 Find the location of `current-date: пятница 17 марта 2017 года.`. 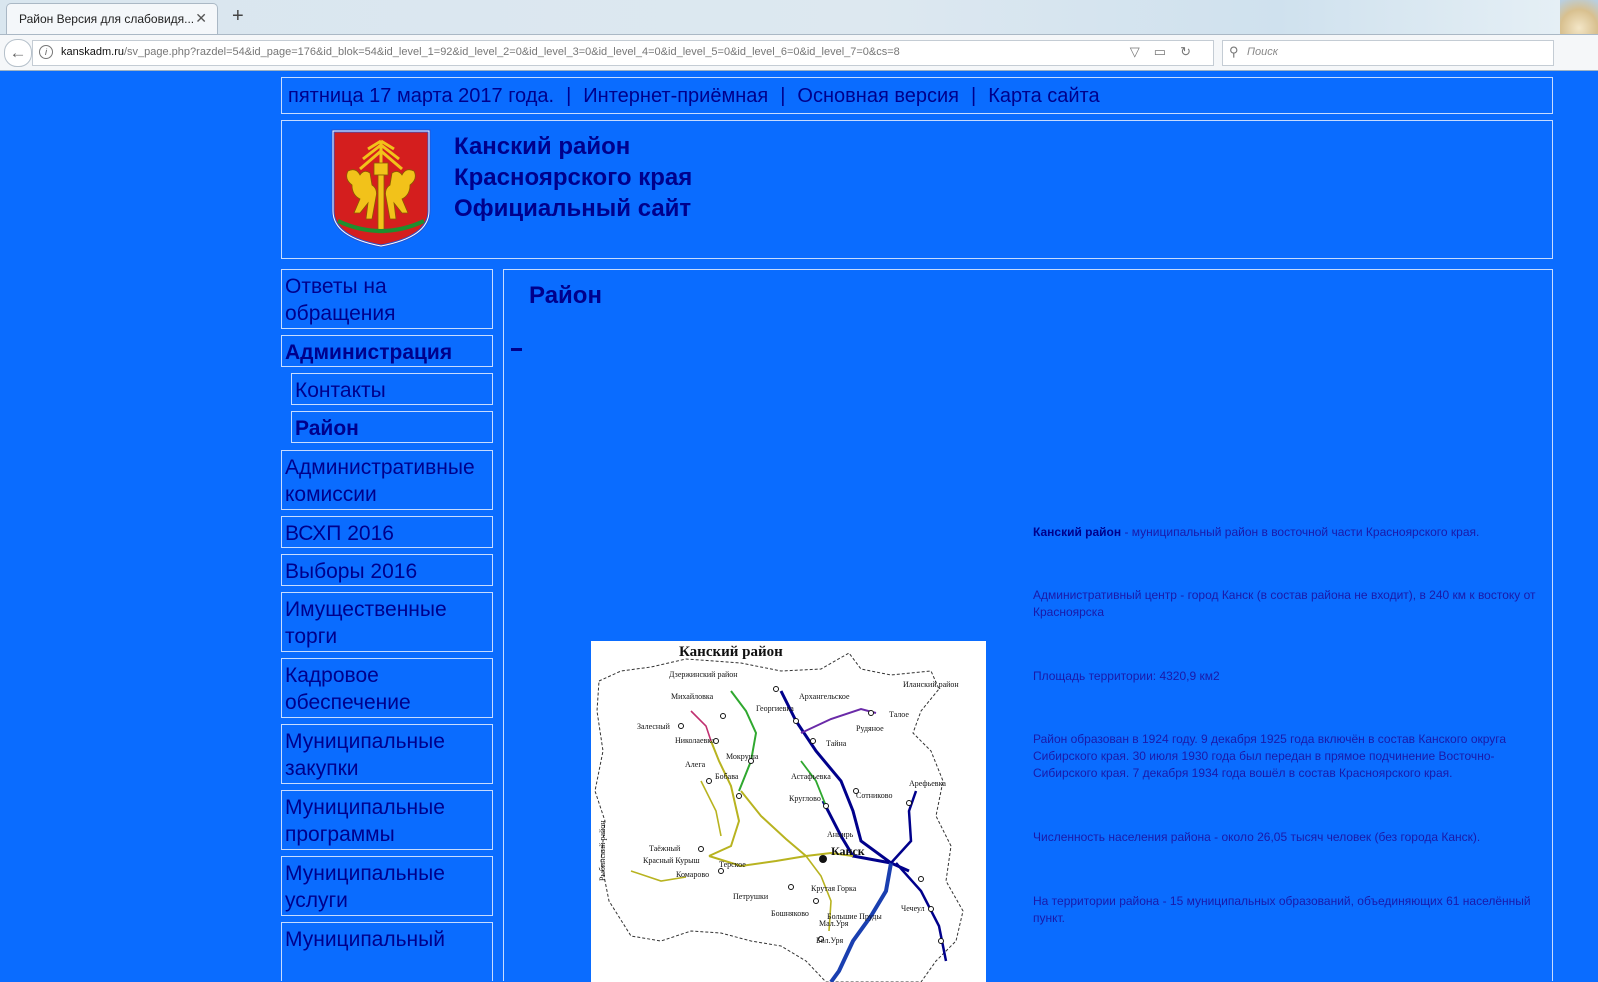

current-date: пятница 17 марта 2017 года. is located at coordinates (421, 96).